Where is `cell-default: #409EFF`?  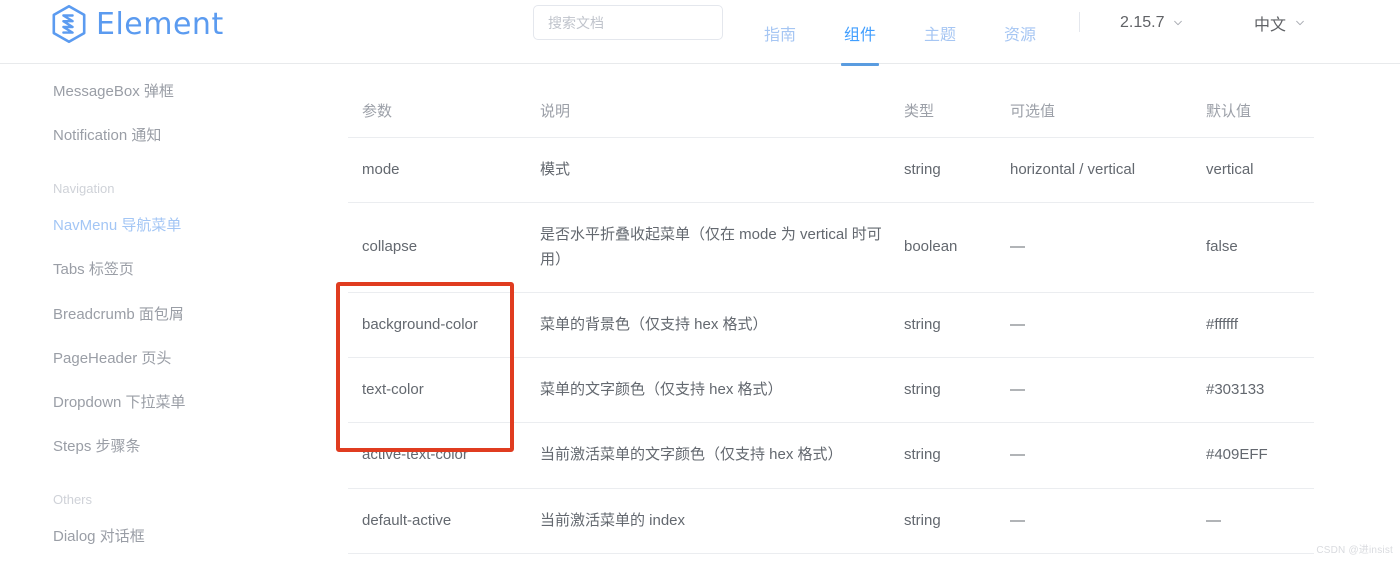
cell-default: #409EFF is located at coordinates (1260, 455).